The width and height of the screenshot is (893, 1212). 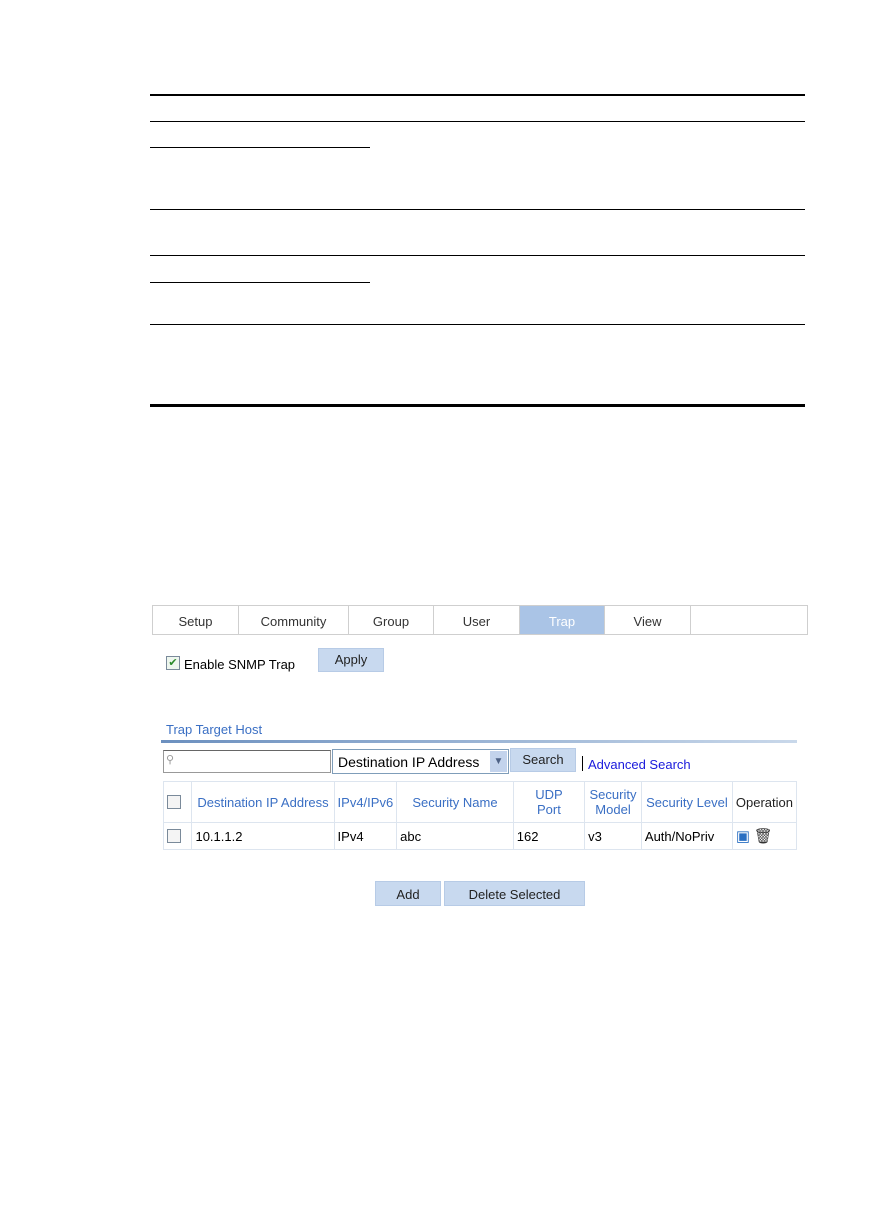 I want to click on tab-community: Community, so click(x=294, y=620).